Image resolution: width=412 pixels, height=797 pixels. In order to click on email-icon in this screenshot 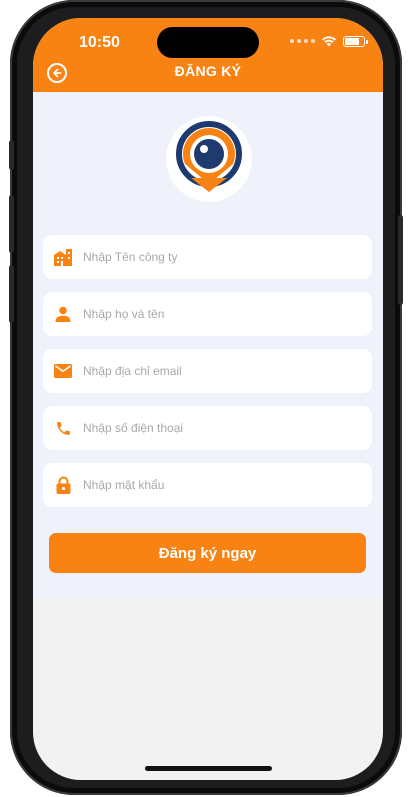, I will do `click(63, 371)`.